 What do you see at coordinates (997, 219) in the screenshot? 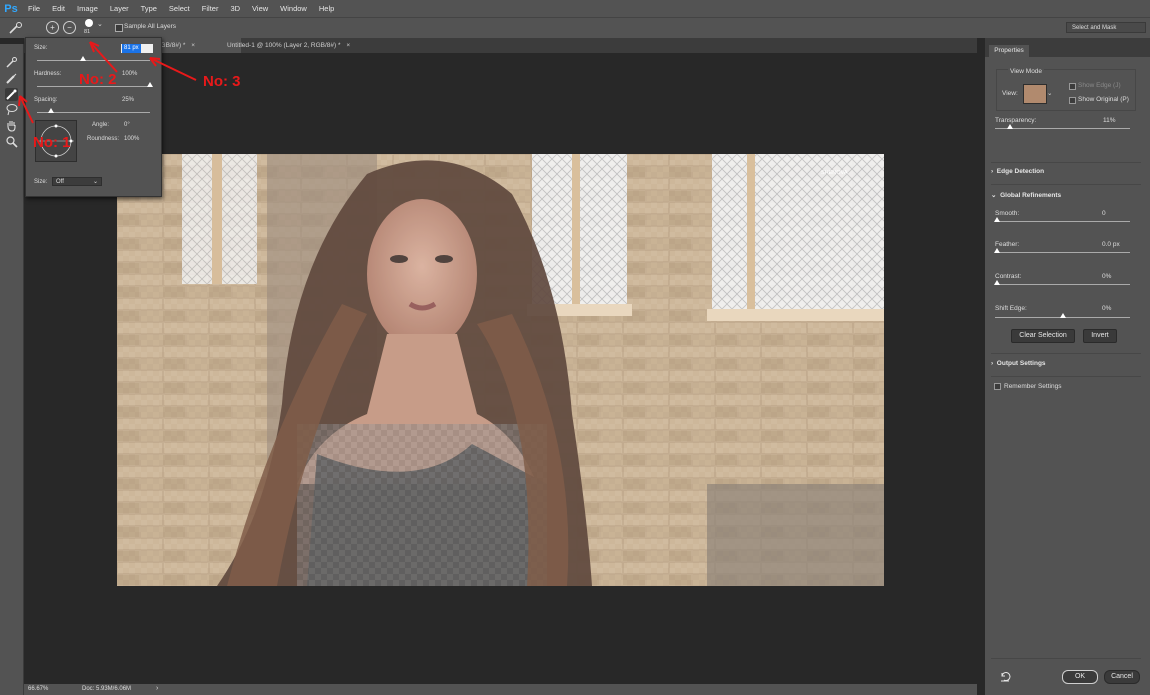
I see `smooth-slider` at bounding box center [997, 219].